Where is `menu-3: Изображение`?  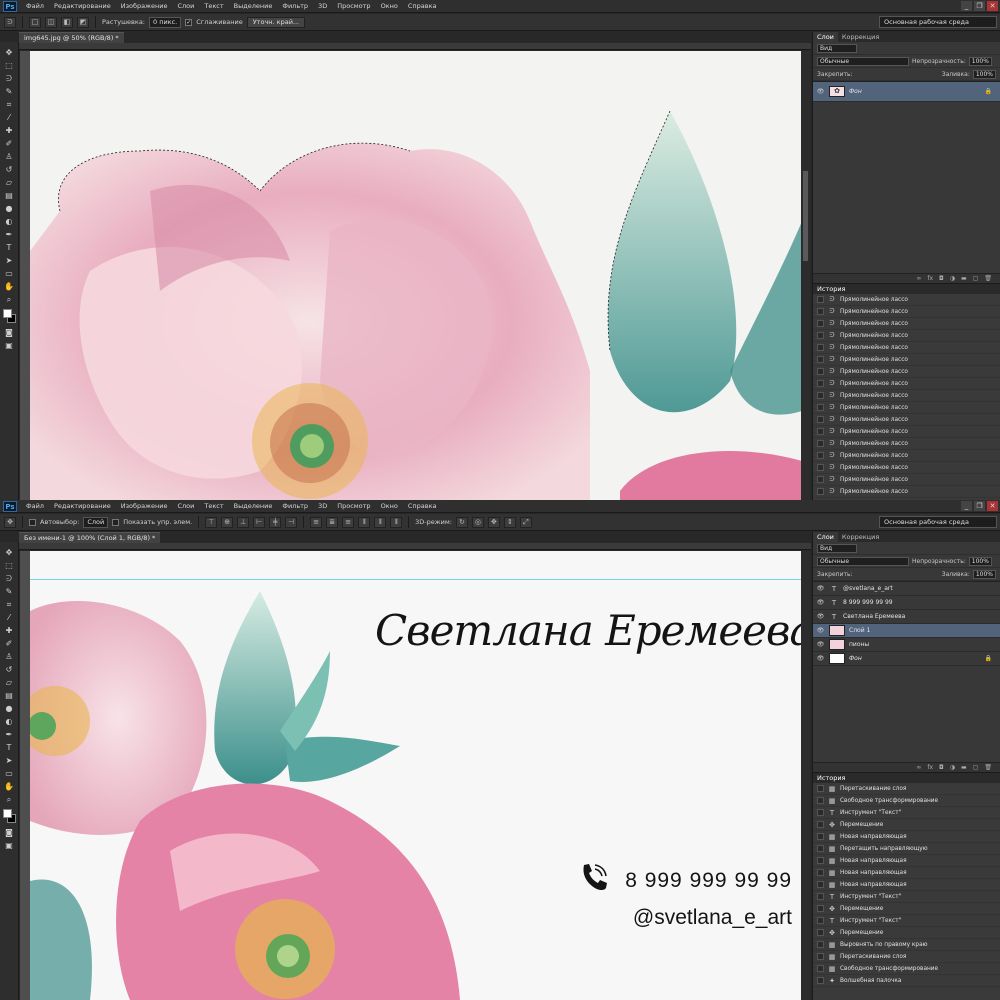 menu-3: Изображение is located at coordinates (144, 506).